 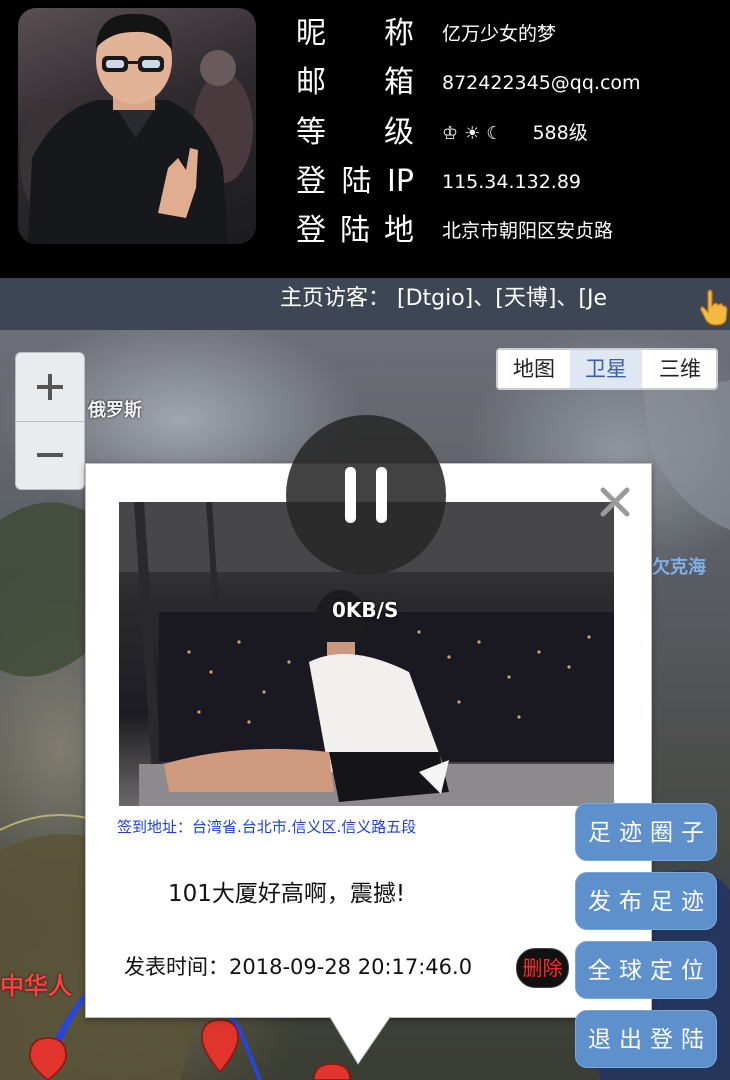 I want to click on visitor-list: 主页访客： [Dtgio]、[天博]、[Je, so click(x=443, y=299).